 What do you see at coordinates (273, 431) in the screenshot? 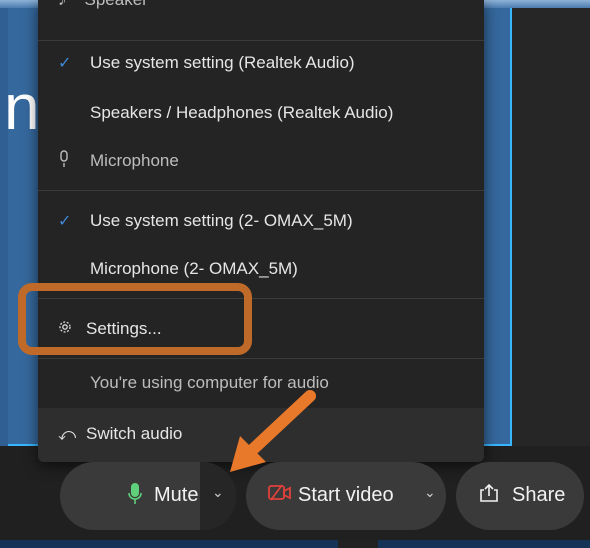
I see `pointer-arrow` at bounding box center [273, 431].